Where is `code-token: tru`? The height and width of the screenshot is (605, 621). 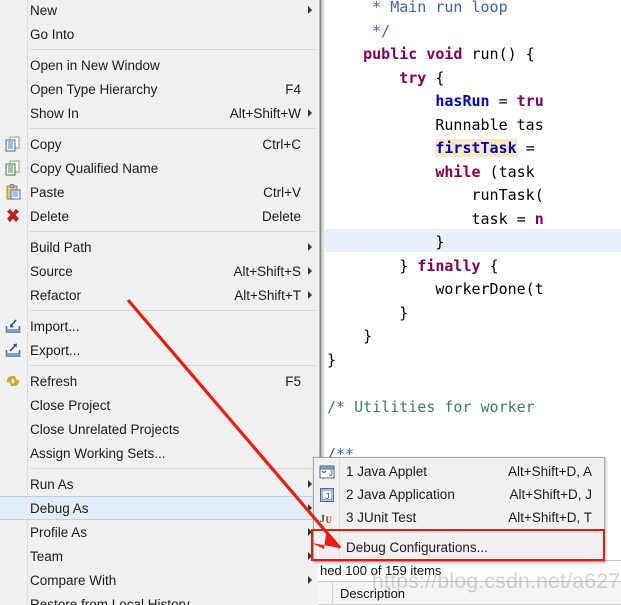
code-token: tru is located at coordinates (530, 101).